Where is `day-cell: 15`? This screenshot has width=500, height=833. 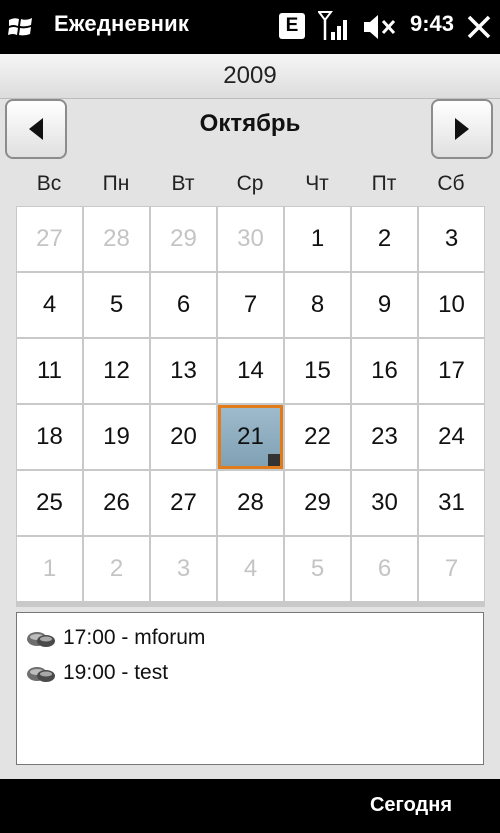 day-cell: 15 is located at coordinates (317, 371).